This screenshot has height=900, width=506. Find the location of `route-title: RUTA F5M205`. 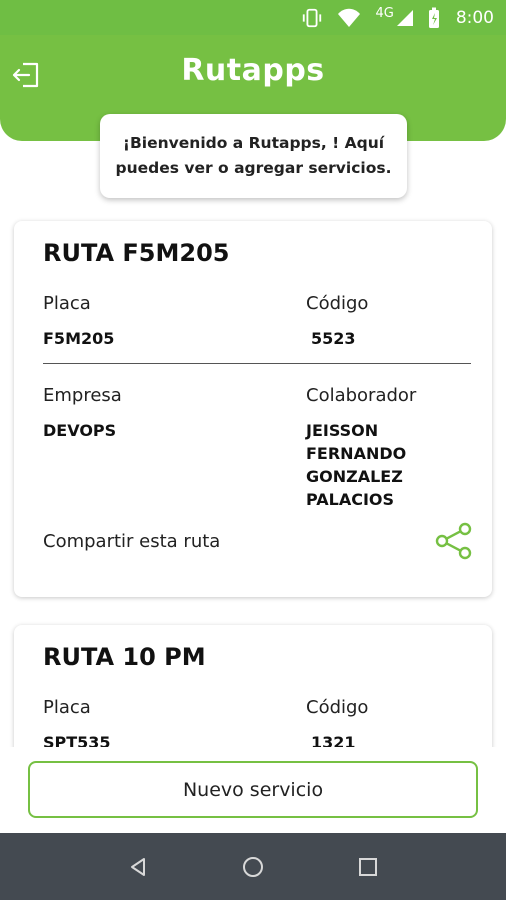

route-title: RUTA F5M205 is located at coordinates (136, 253).